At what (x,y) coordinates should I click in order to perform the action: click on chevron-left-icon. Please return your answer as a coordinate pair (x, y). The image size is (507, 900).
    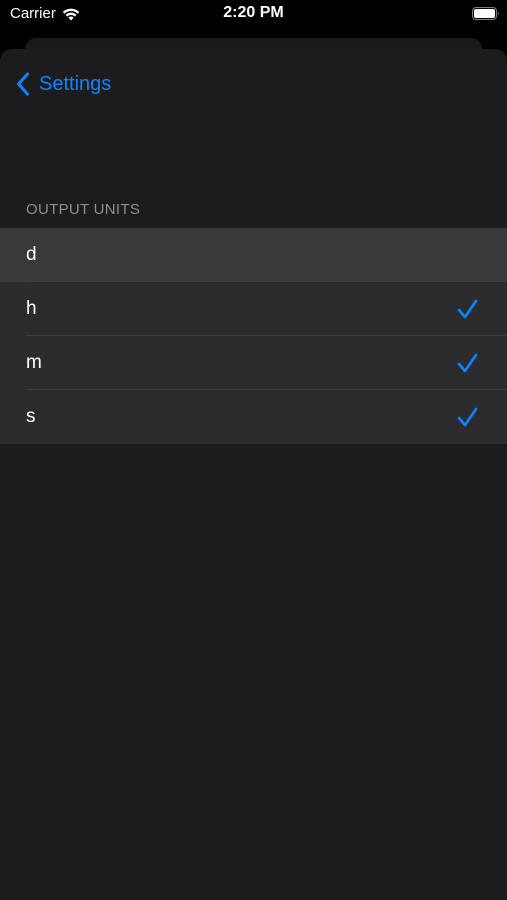
    Looking at the image, I should click on (23, 84).